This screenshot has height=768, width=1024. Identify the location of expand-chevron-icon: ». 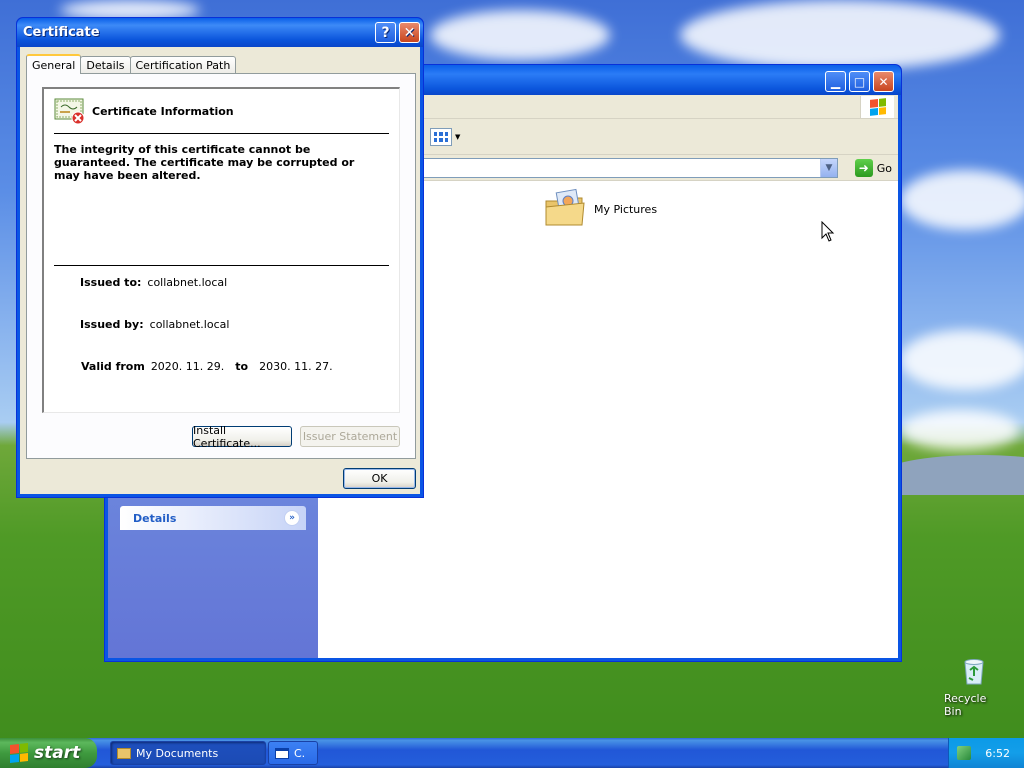
(292, 518).